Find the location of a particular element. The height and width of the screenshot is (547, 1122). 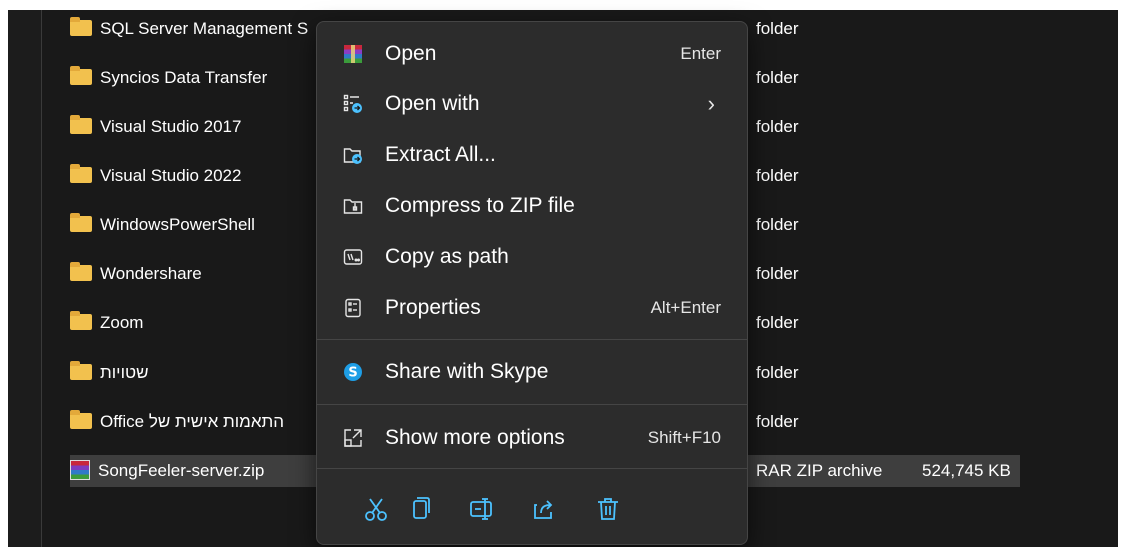

menu-item-open: Open Enter is located at coordinates (532, 54).